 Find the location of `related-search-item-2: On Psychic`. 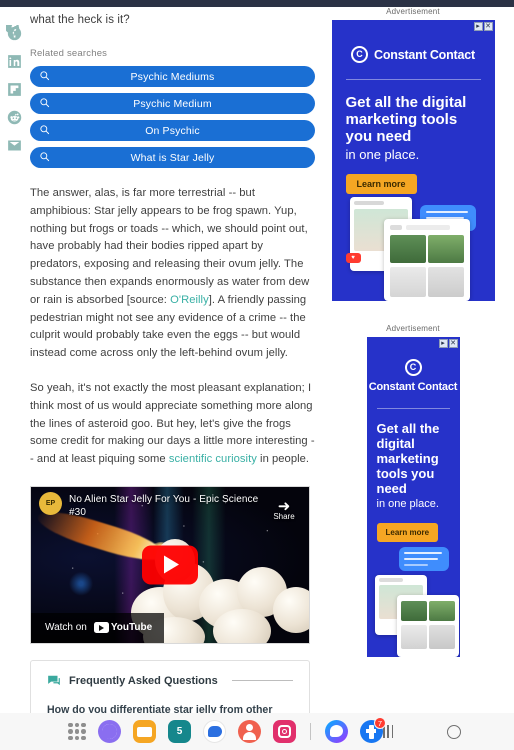

related-search-item-2: On Psychic is located at coordinates (172, 130).